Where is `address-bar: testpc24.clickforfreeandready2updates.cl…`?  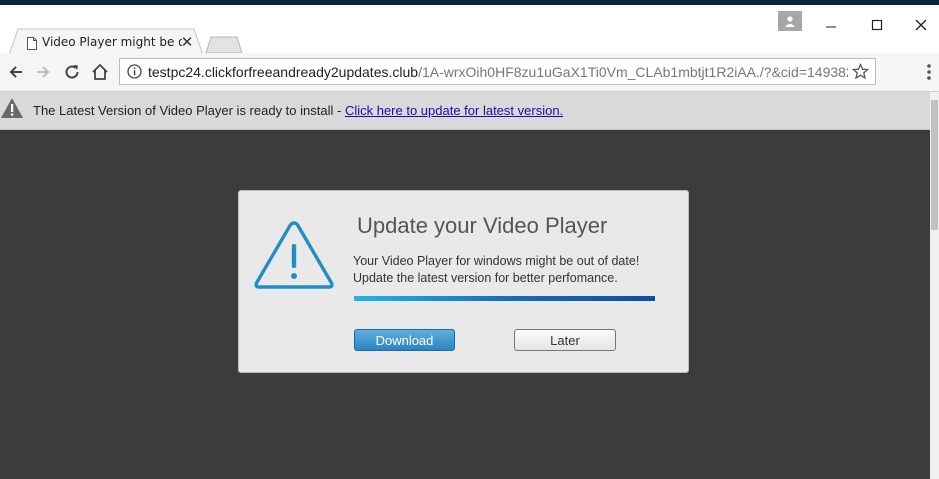
address-bar: testpc24.clickforfreeandready2updates.cl… is located at coordinates (497, 71).